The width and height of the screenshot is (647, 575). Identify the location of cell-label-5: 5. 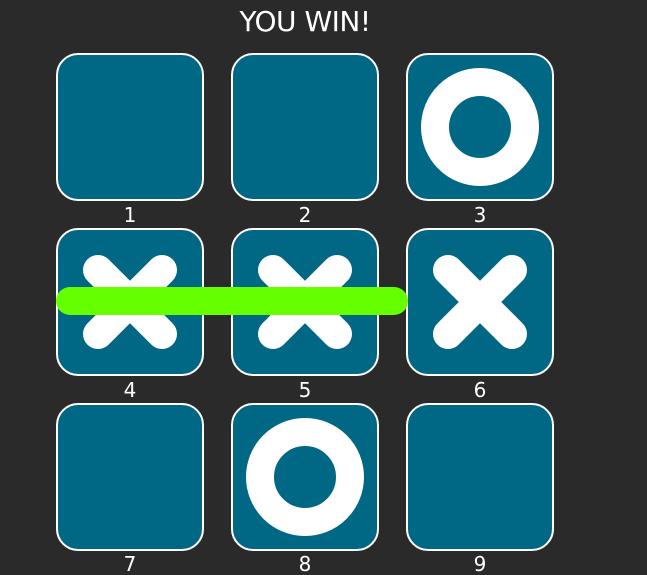
(305, 390).